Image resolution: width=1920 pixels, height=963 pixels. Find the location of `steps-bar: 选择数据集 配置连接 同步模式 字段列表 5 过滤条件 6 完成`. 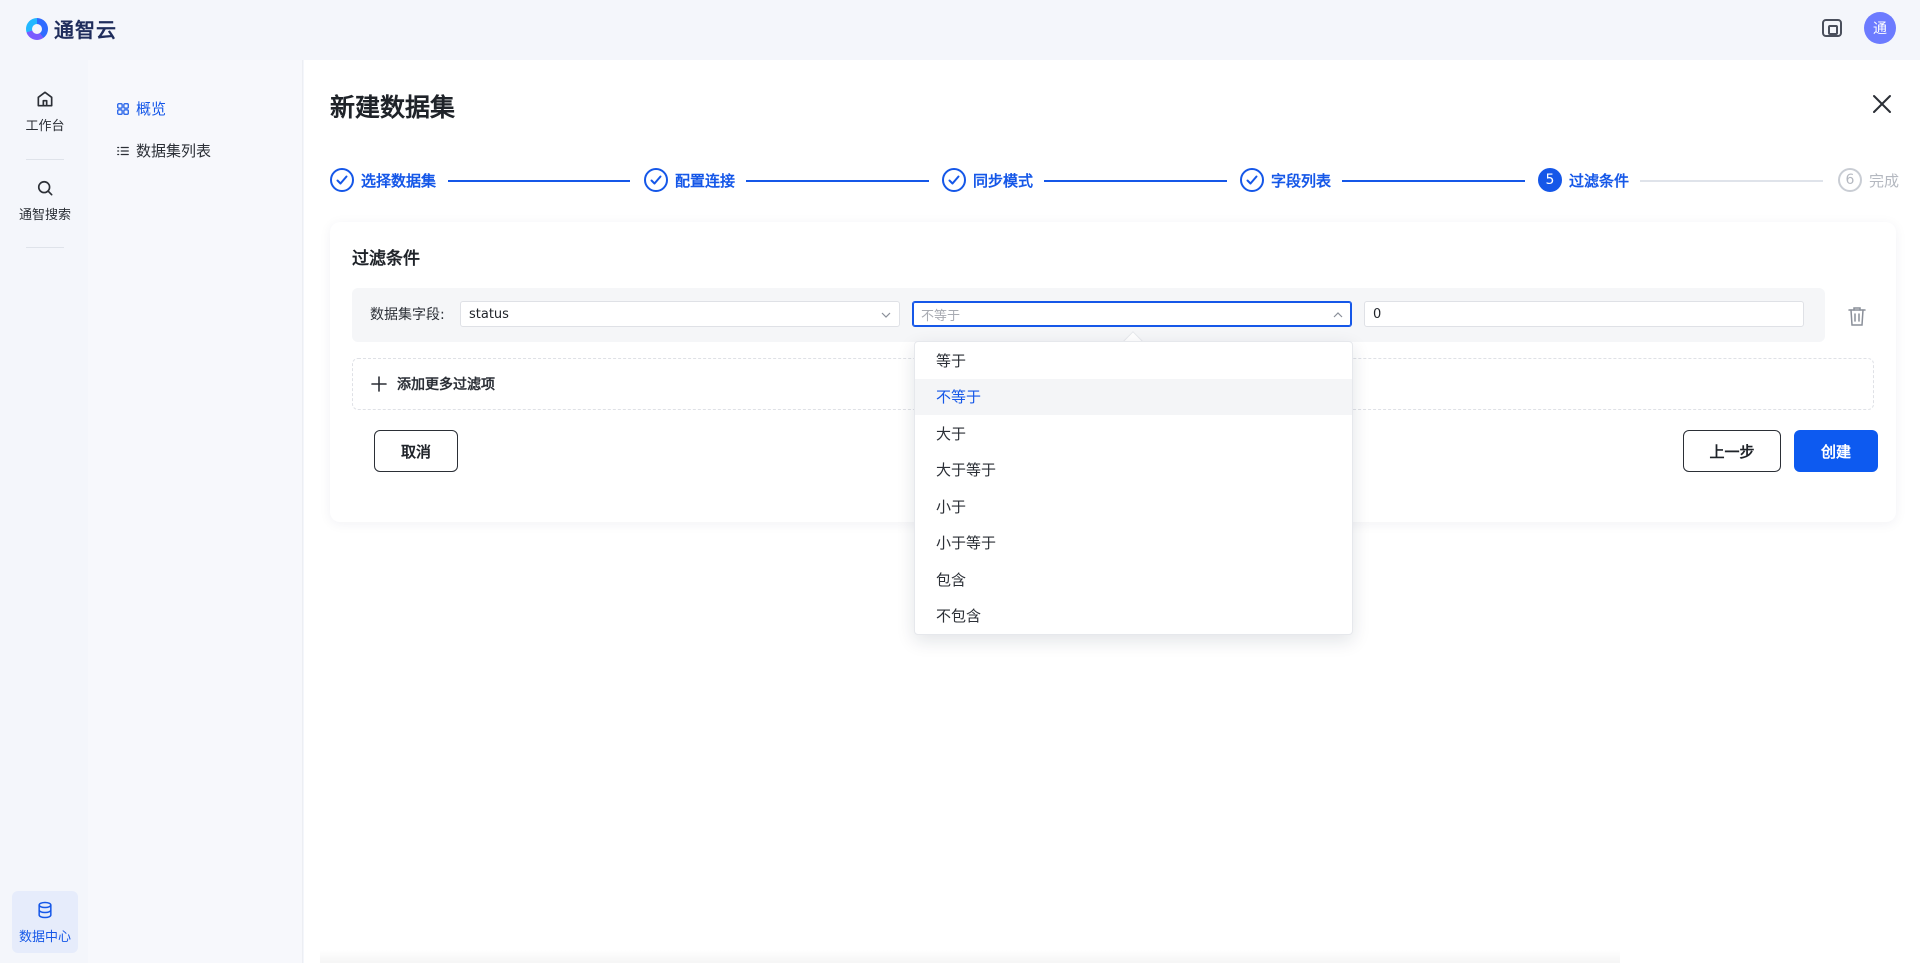

steps-bar: 选择数据集 配置连接 同步模式 字段列表 5 过滤条件 6 完成 is located at coordinates (1117, 181).